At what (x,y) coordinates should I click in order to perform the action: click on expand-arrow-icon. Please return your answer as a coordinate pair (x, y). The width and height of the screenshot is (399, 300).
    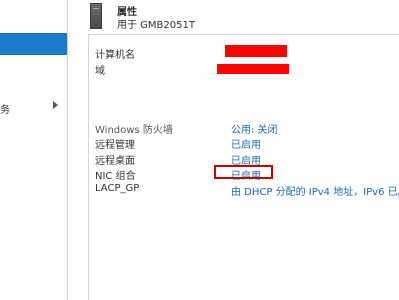
    Looking at the image, I should click on (55, 105).